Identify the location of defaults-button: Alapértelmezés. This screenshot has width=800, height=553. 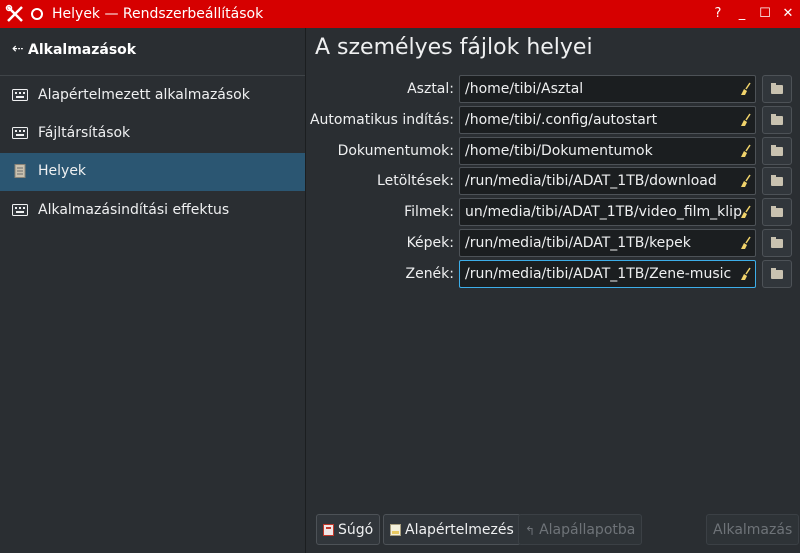
(452, 529).